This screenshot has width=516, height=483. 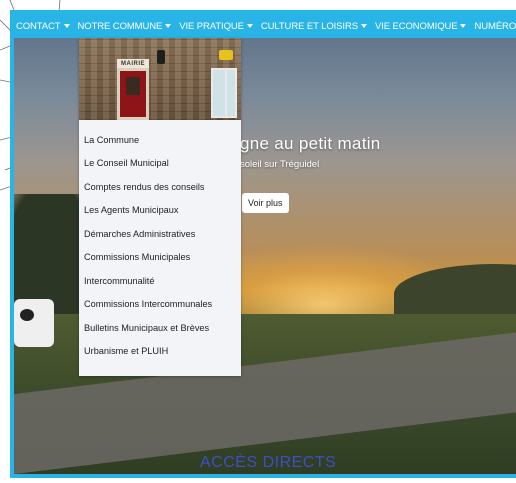 I want to click on menu-item-bulletins-municipaux: Bulletins Municipaux et Brèves, so click(x=160, y=328).